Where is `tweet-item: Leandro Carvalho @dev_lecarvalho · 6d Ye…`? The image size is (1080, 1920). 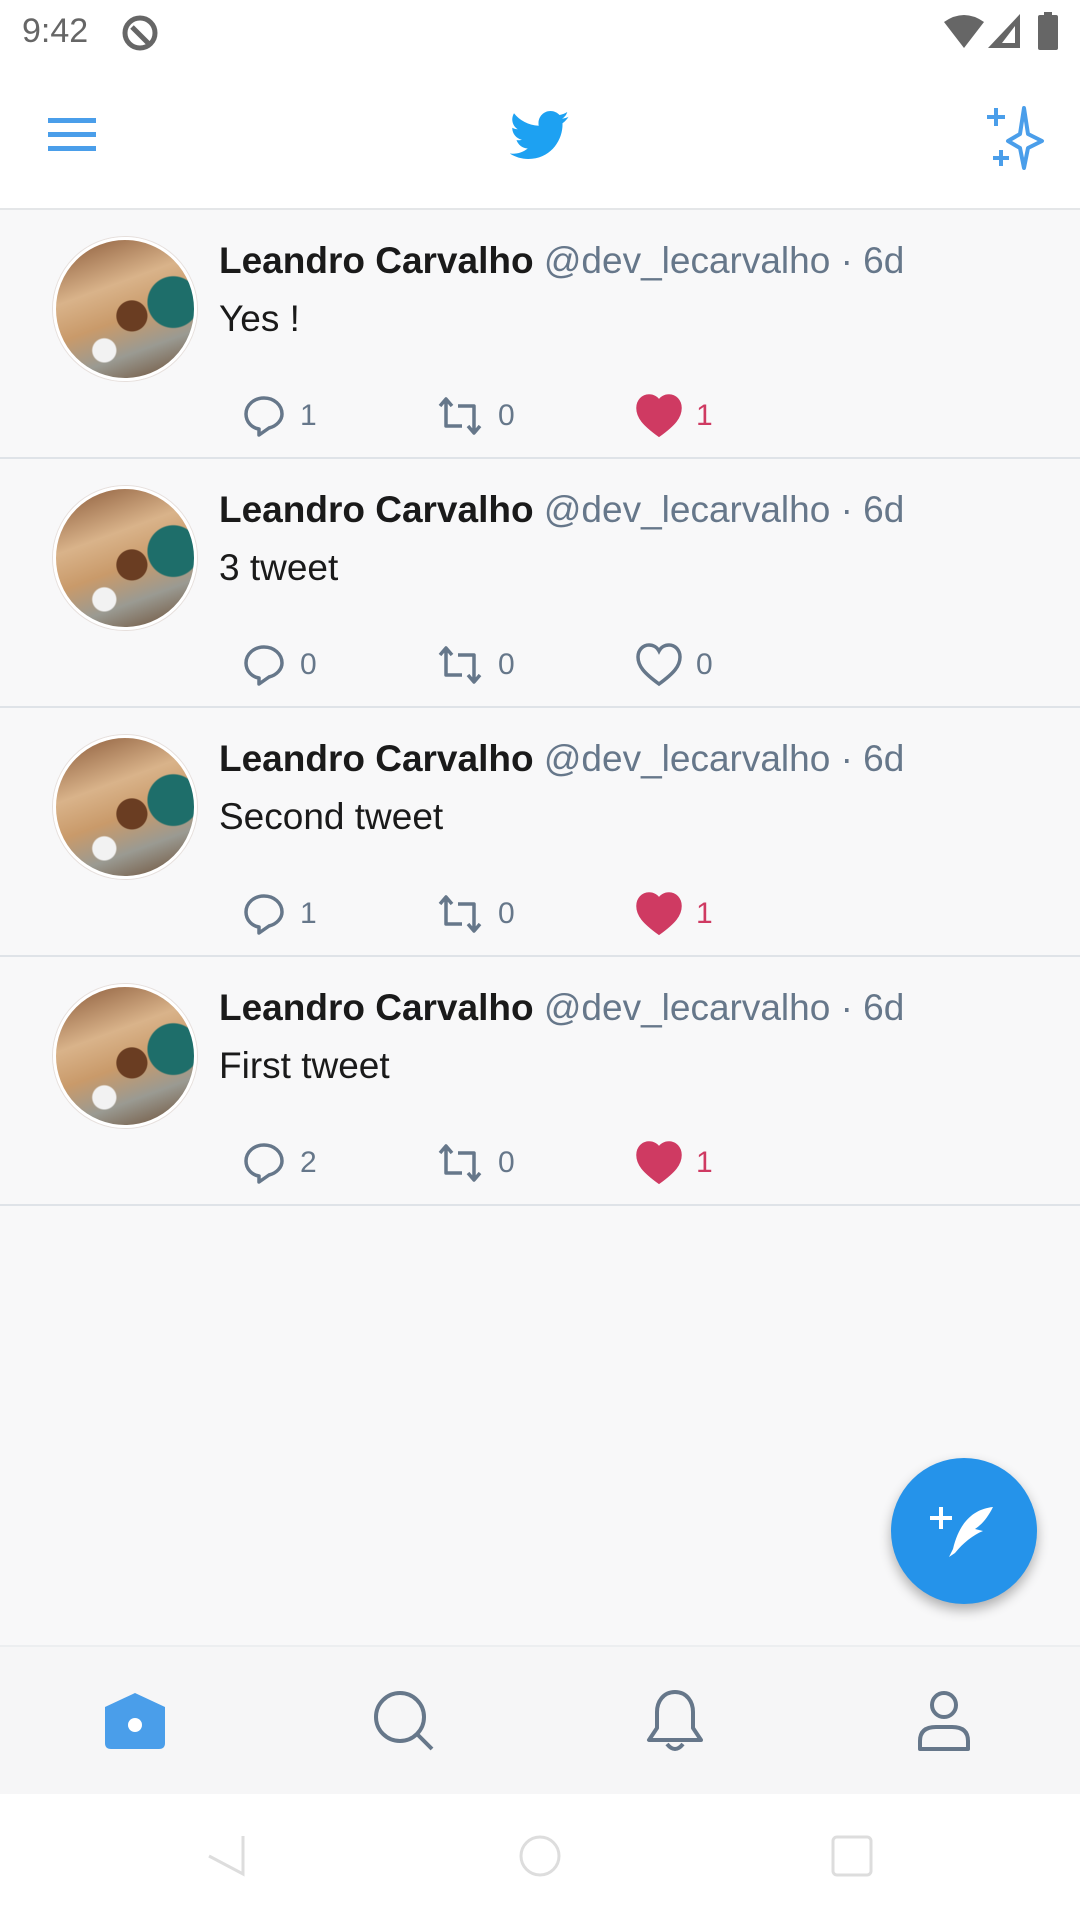
tweet-item: Leandro Carvalho @dev_lecarvalho · 6d Ye… is located at coordinates (540, 334).